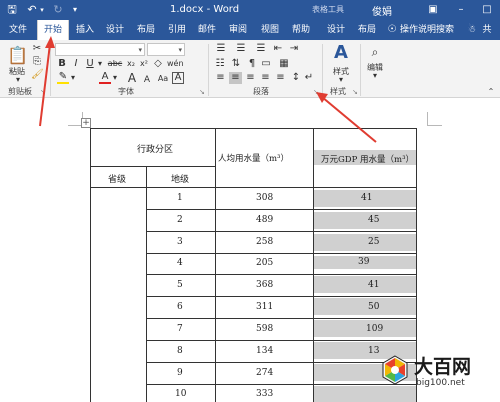 This screenshot has height=402, width=500. I want to click on header-per-capita: 人均用水量（m³）, so click(253, 159).